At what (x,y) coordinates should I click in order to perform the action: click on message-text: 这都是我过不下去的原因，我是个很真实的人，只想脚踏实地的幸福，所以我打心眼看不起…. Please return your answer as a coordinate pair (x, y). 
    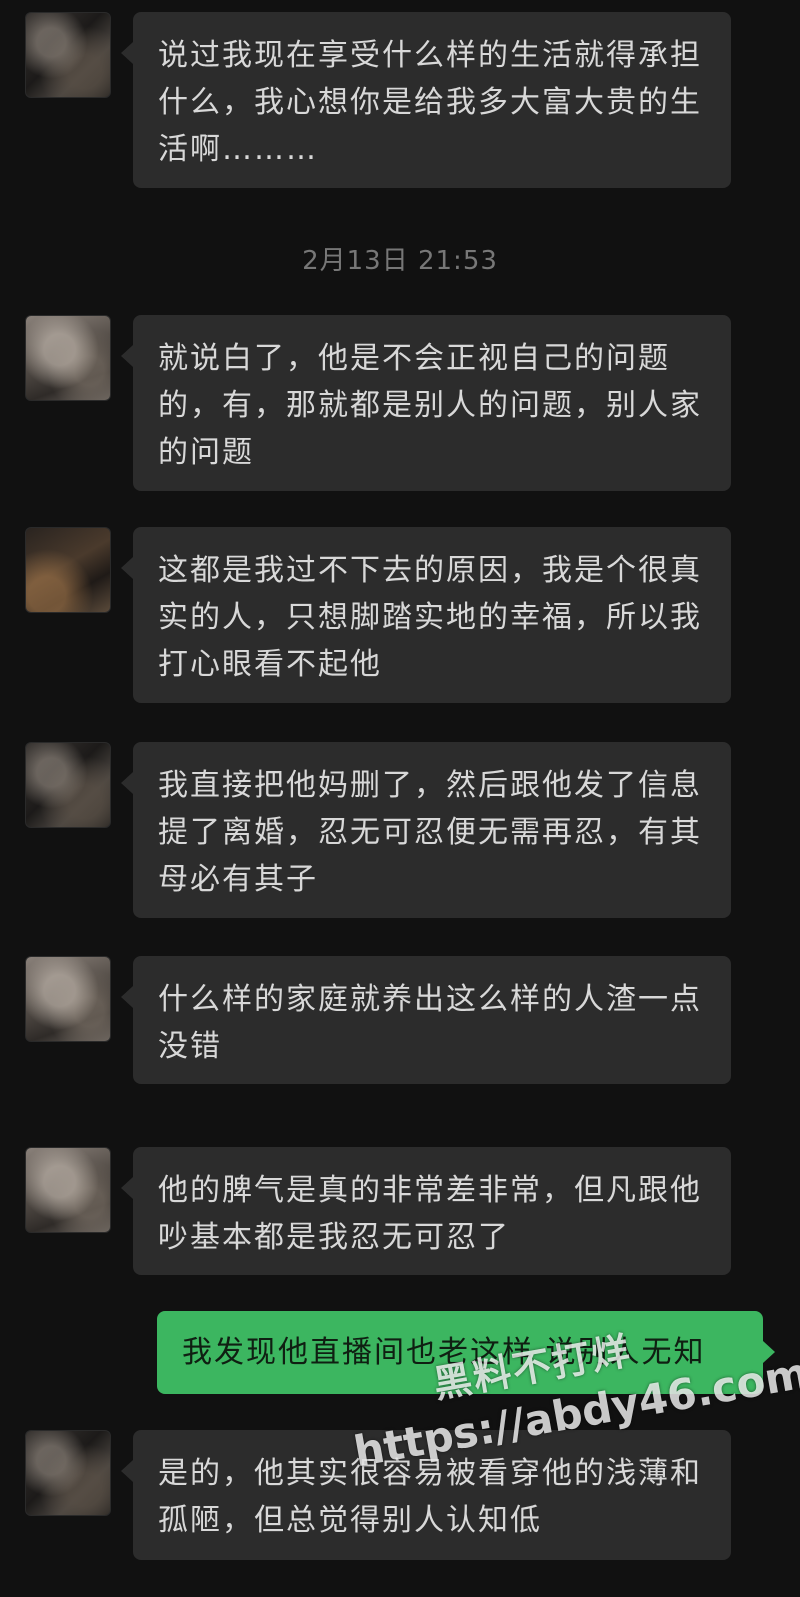
    Looking at the image, I should click on (430, 617).